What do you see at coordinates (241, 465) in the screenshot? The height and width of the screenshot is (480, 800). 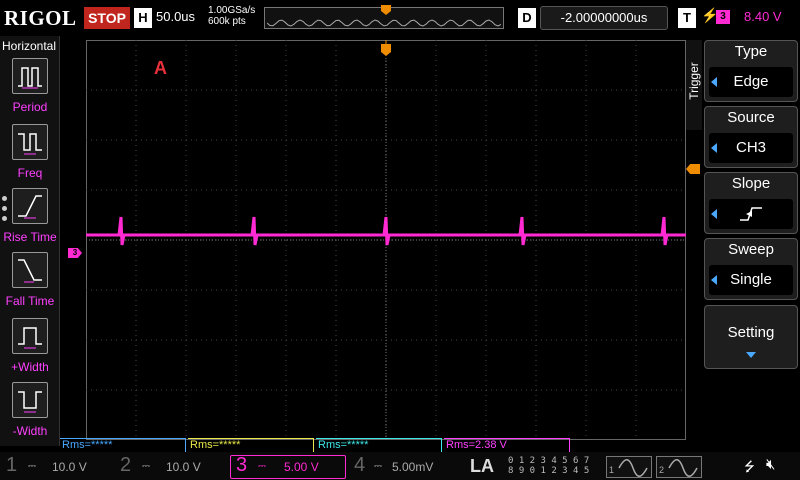 I see `ch3-number: 3` at bounding box center [241, 465].